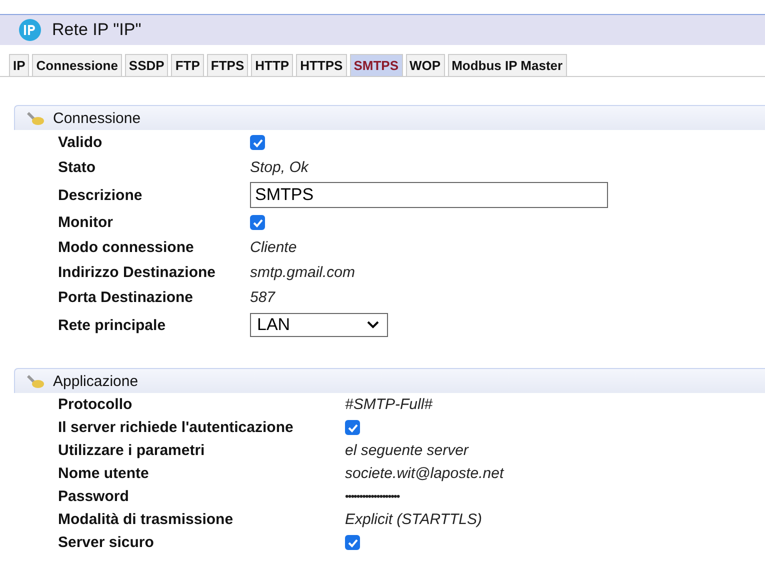  Describe the element at coordinates (19, 65) in the screenshot. I see `tab: IP` at that location.